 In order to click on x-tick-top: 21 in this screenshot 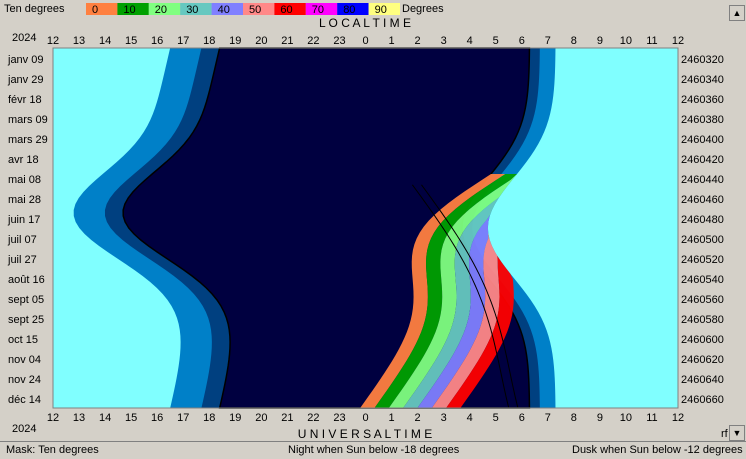, I will do `click(287, 41)`.